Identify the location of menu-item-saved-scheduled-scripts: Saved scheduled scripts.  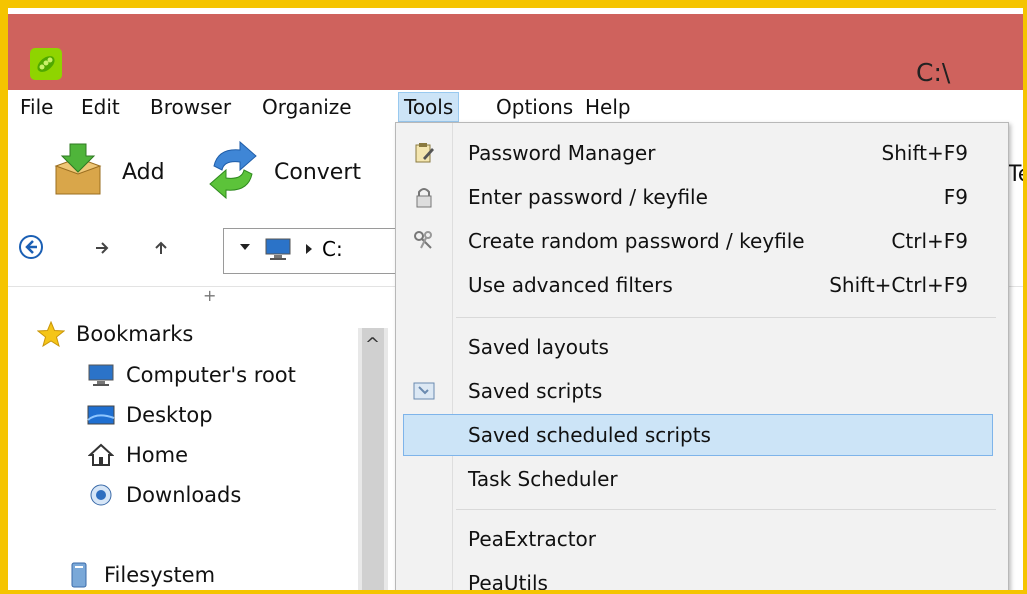
(698, 435).